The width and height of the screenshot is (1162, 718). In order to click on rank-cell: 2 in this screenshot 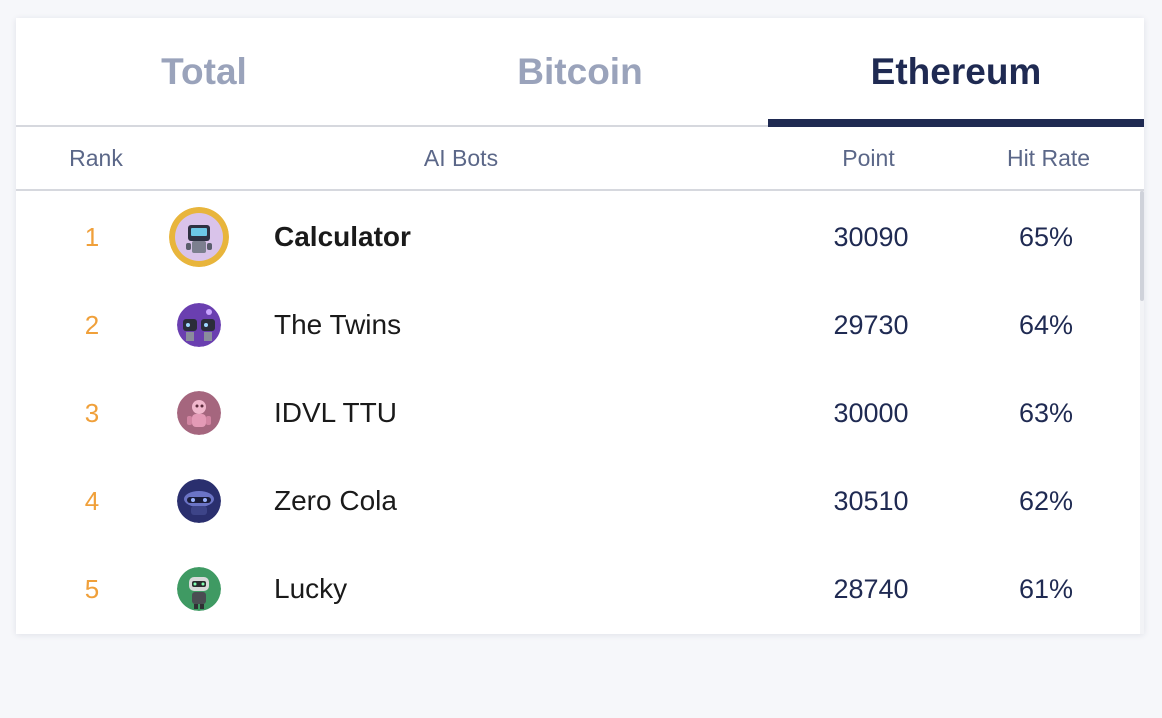, I will do `click(92, 324)`.